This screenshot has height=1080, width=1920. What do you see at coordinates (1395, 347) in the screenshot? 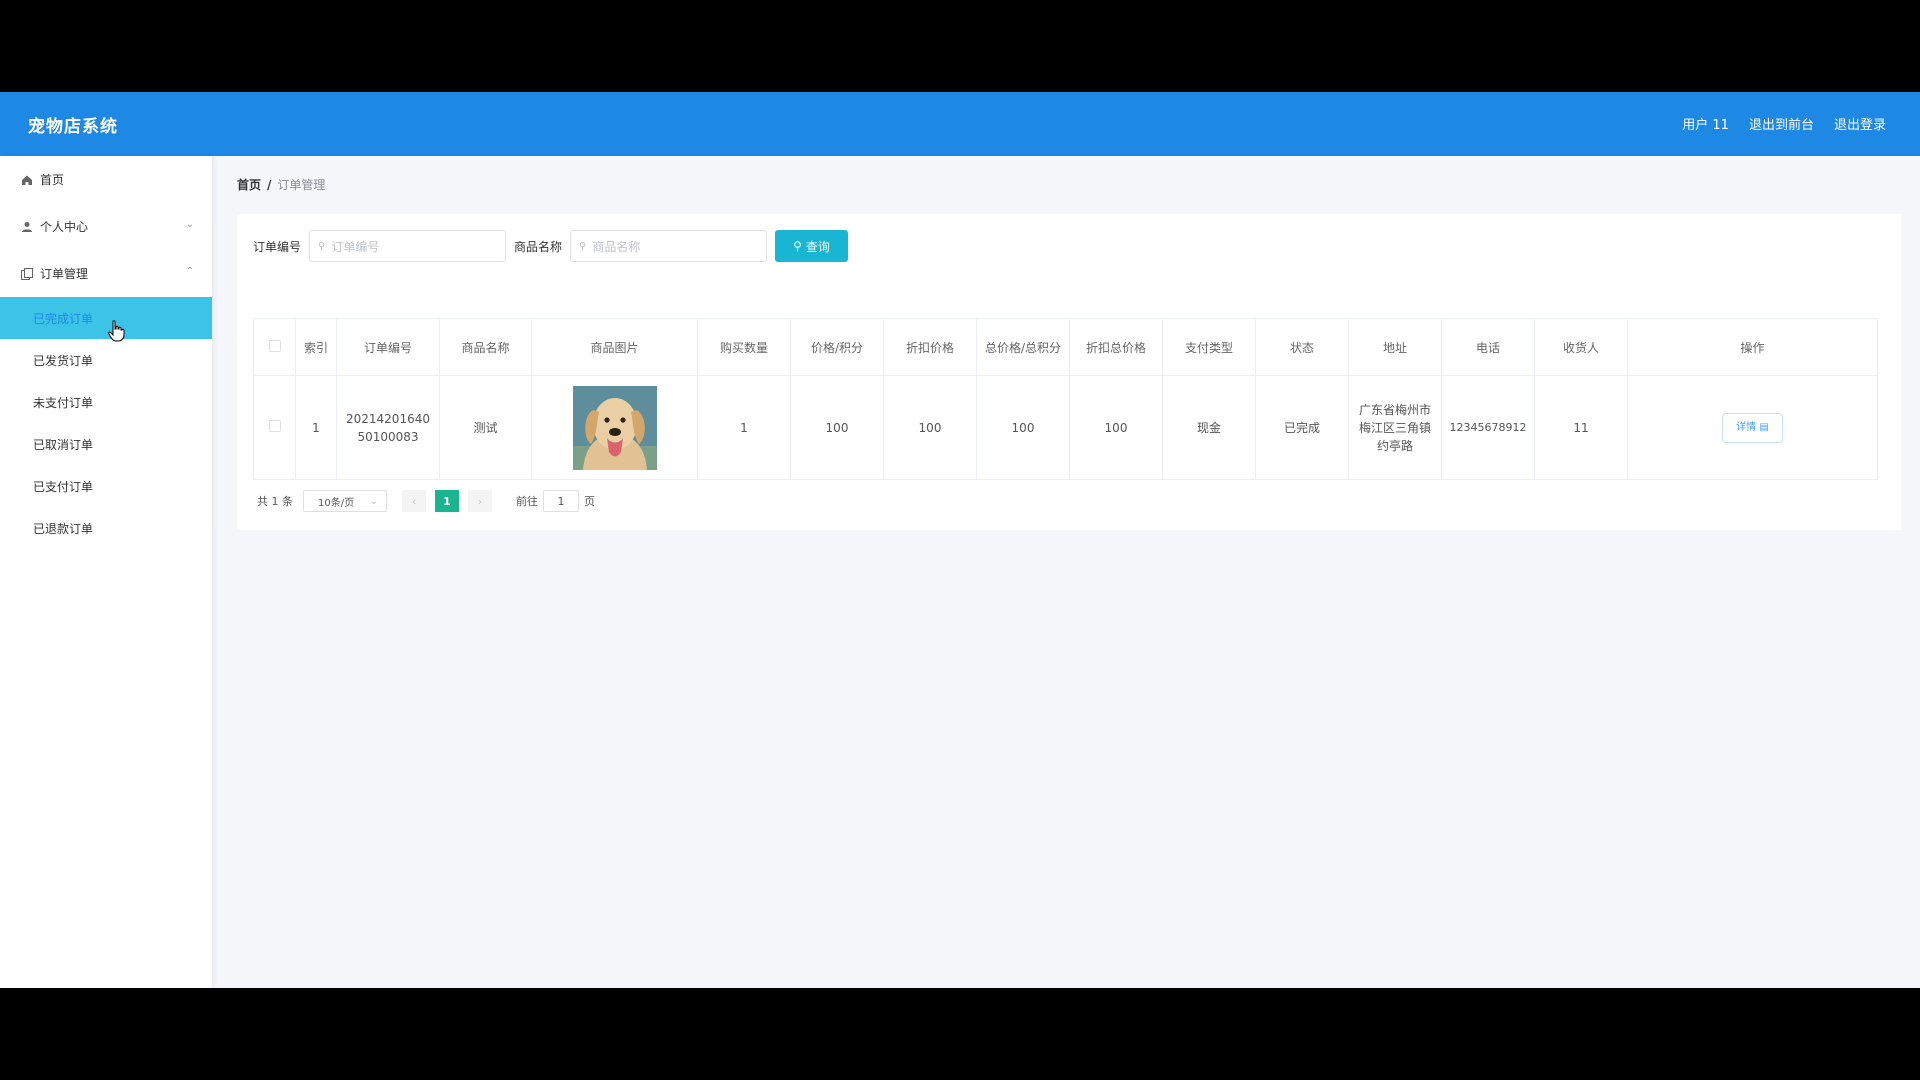
I see `col-address: 地址` at bounding box center [1395, 347].